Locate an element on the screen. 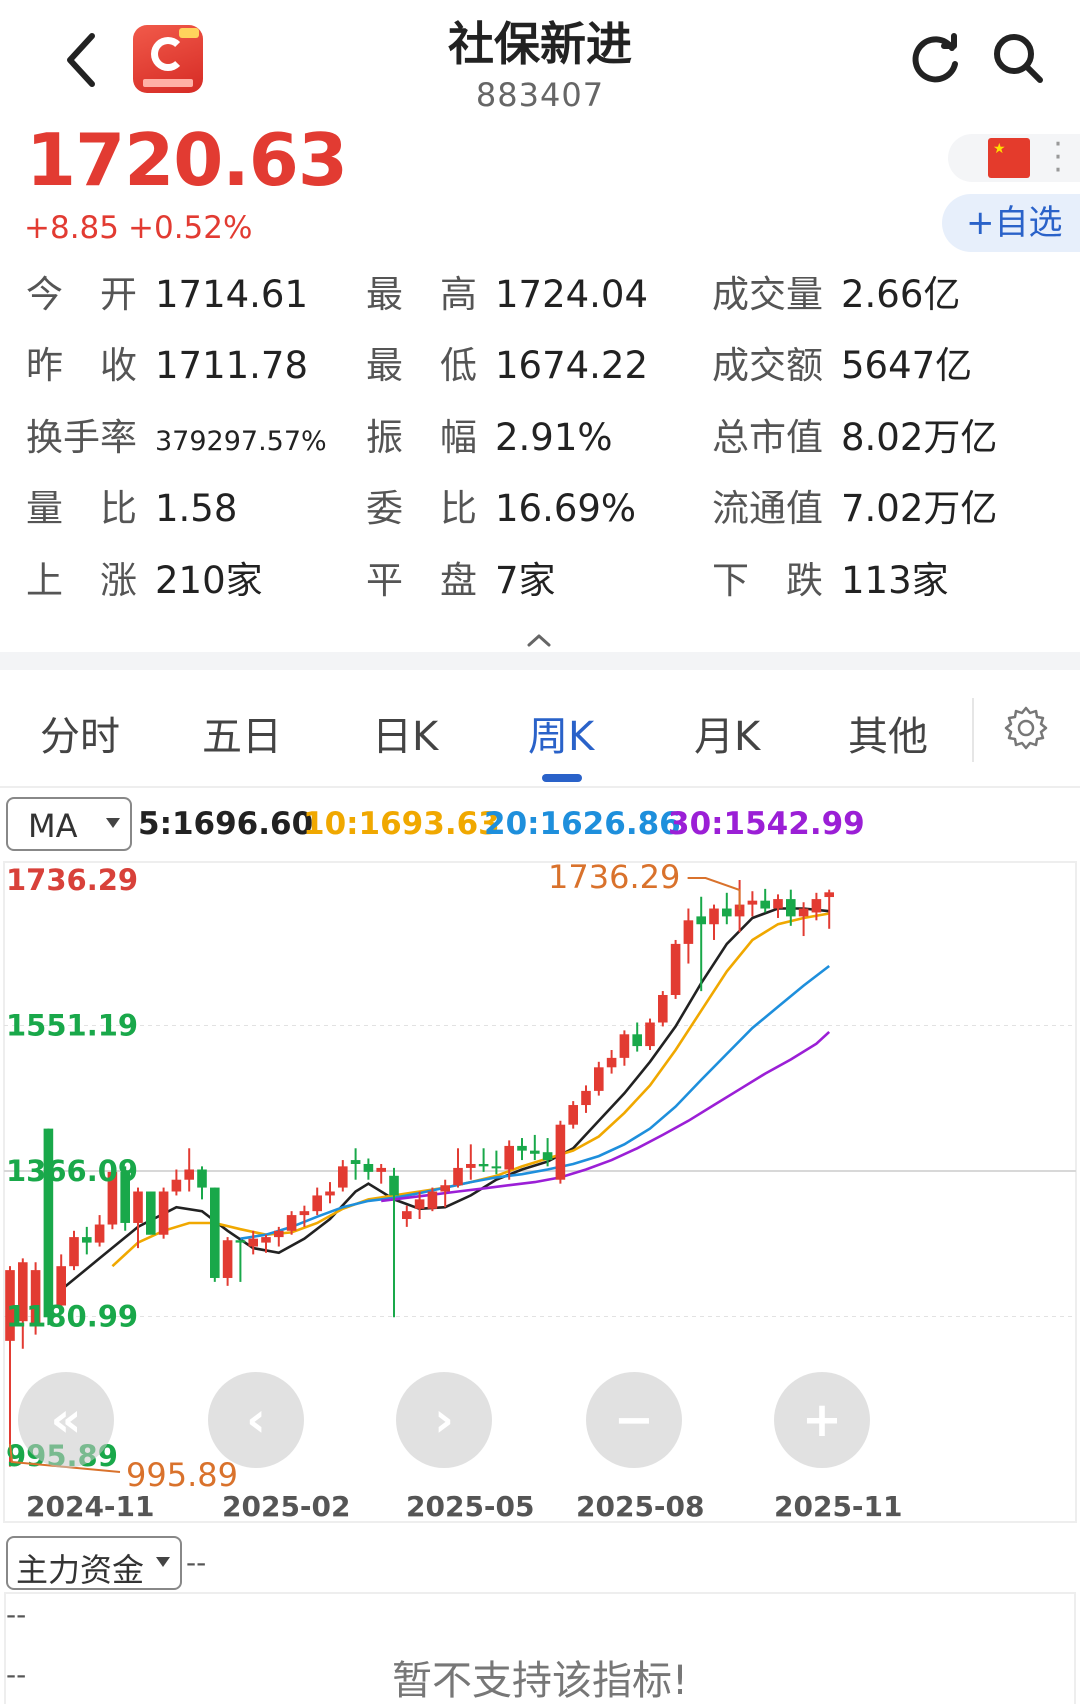 Image resolution: width=1080 pixels, height=1704 pixels. y-axis-label: 1180.99 is located at coordinates (72, 1317).